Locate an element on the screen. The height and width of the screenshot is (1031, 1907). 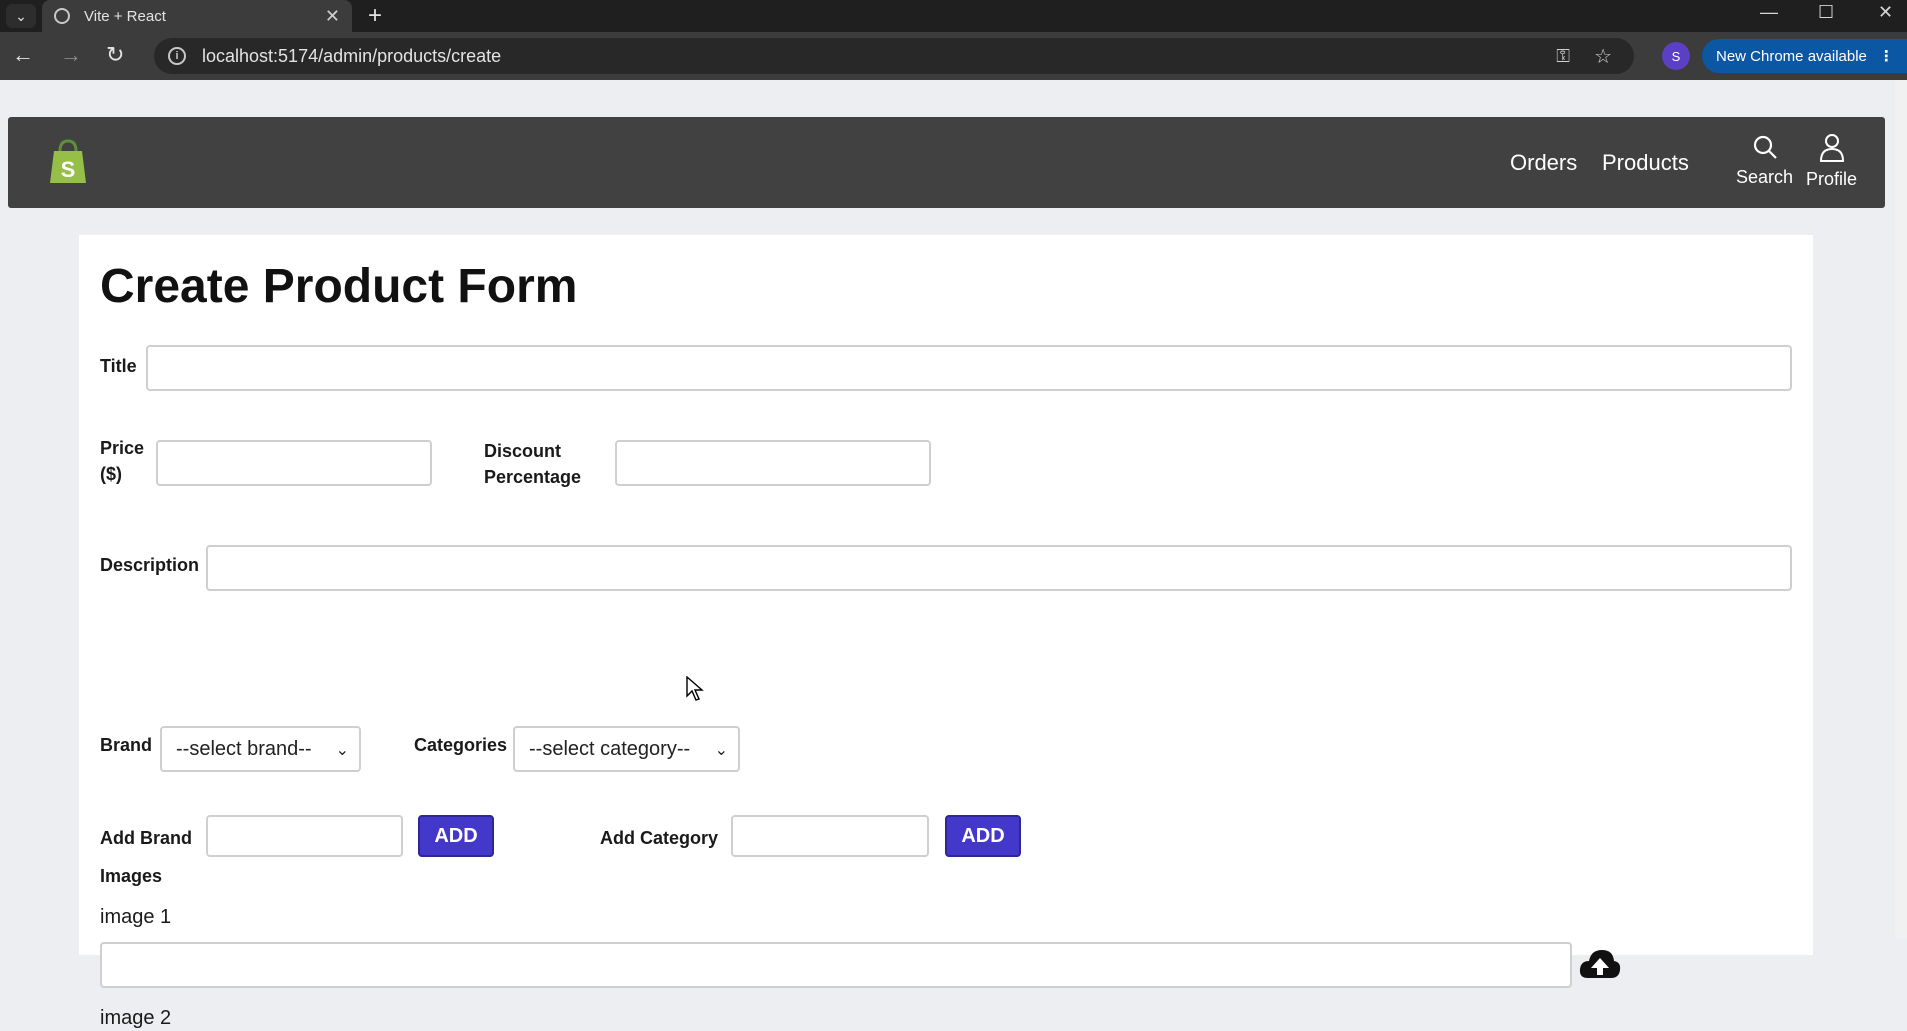
url-text: localhost:5174/admin/products/create is located at coordinates (352, 55).